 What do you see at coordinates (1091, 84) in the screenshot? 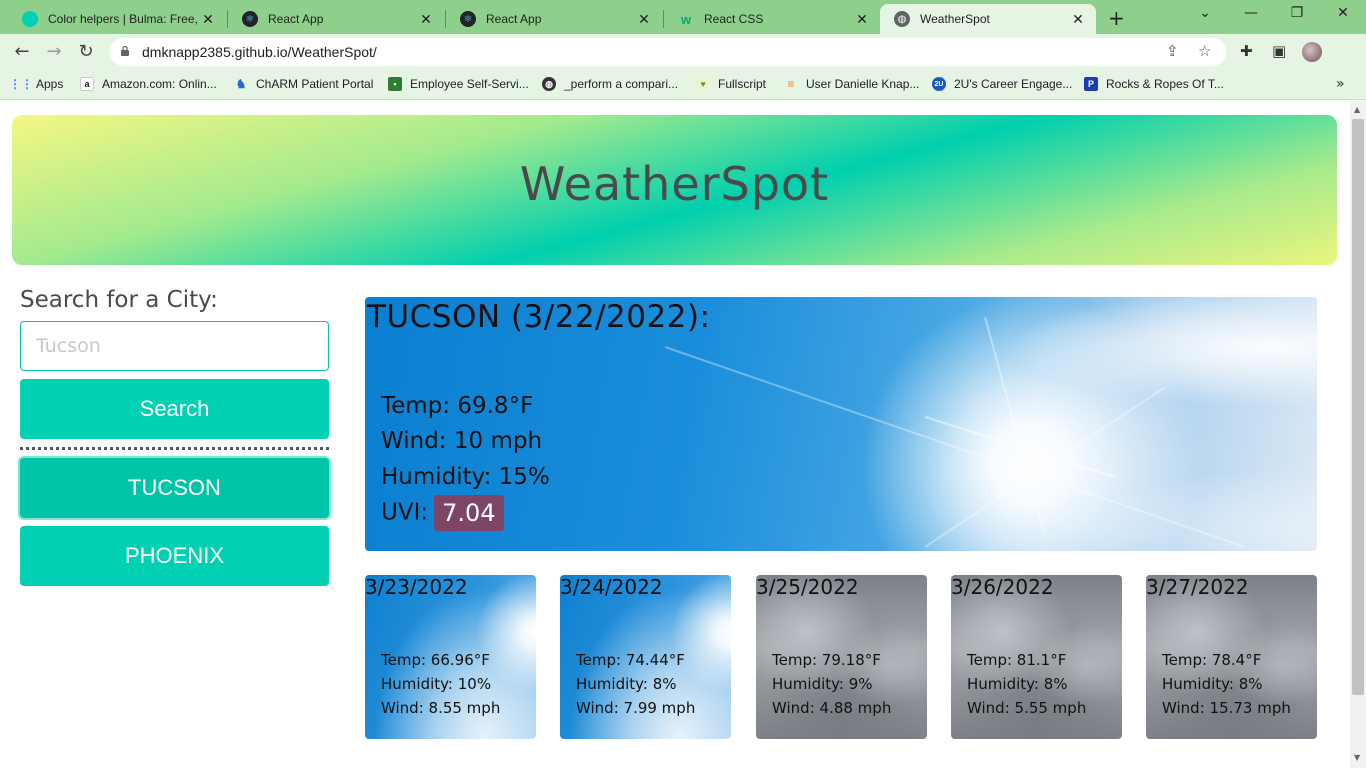
I see `rocks-ropes-icon: P` at bounding box center [1091, 84].